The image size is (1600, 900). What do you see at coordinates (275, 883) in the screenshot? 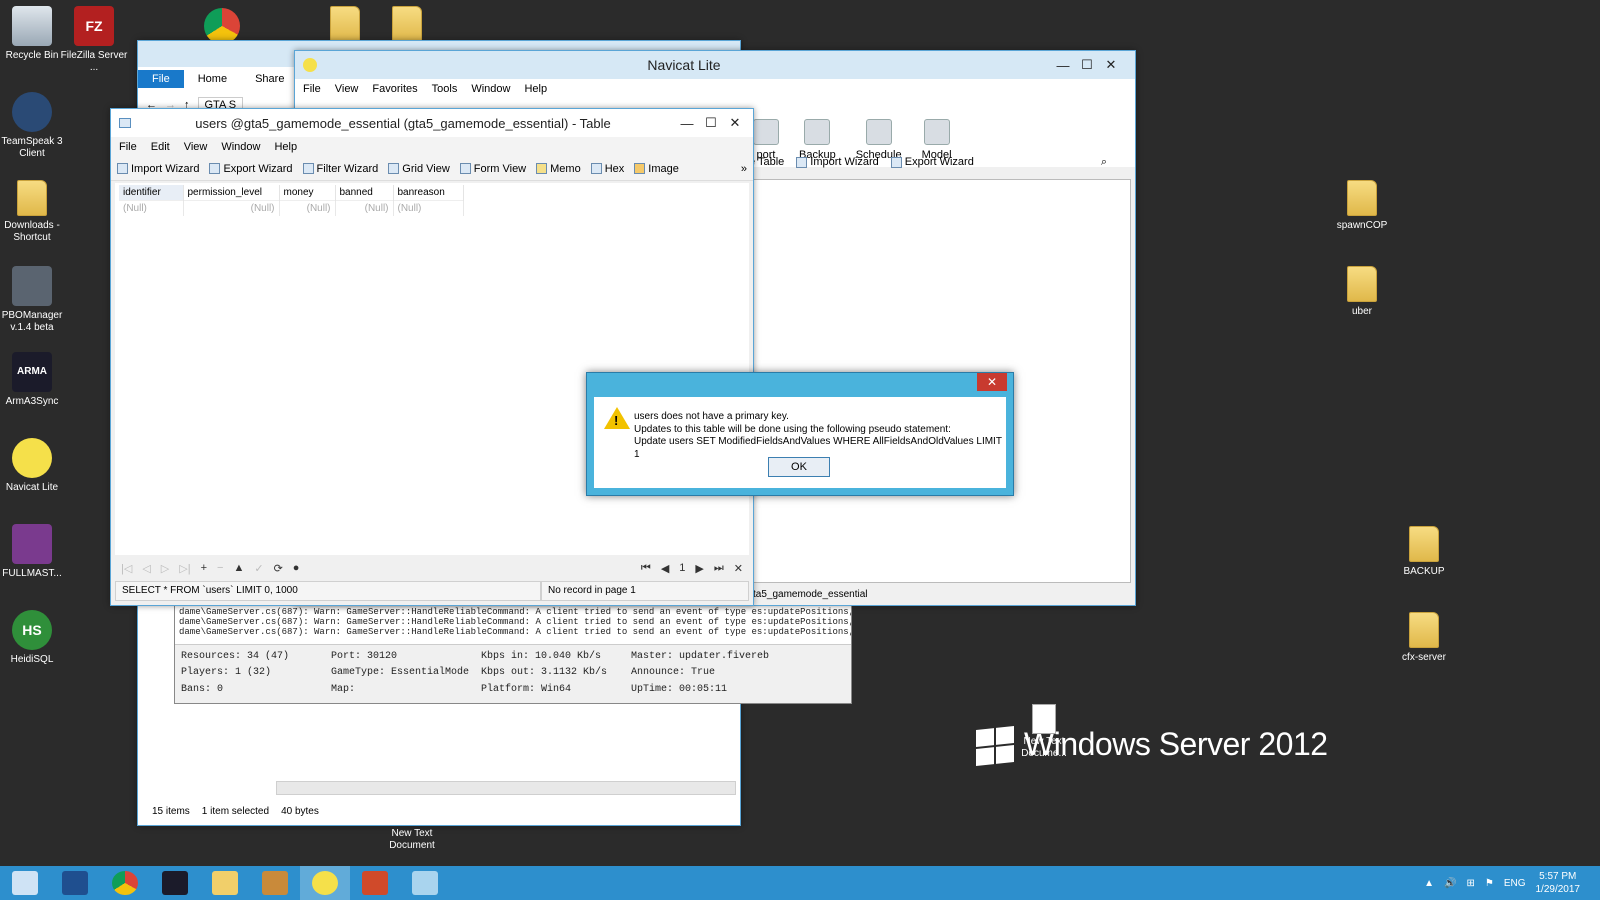
I see `taskbar-app` at bounding box center [275, 883].